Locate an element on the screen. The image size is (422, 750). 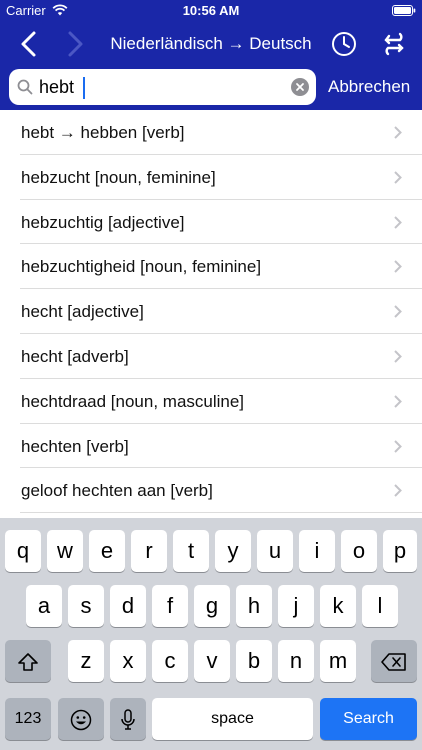
history-clock-icon is located at coordinates (344, 44).